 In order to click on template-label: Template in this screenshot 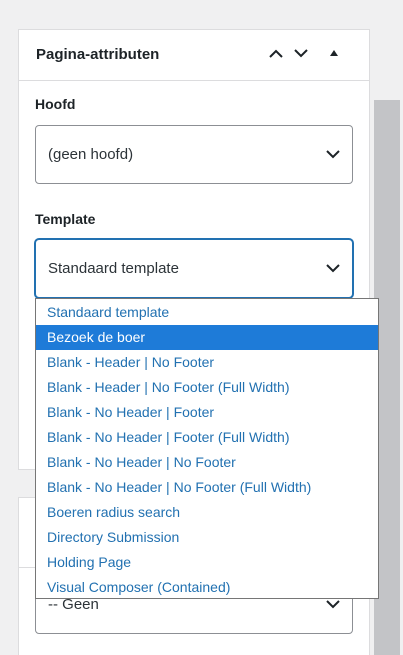, I will do `click(65, 219)`.